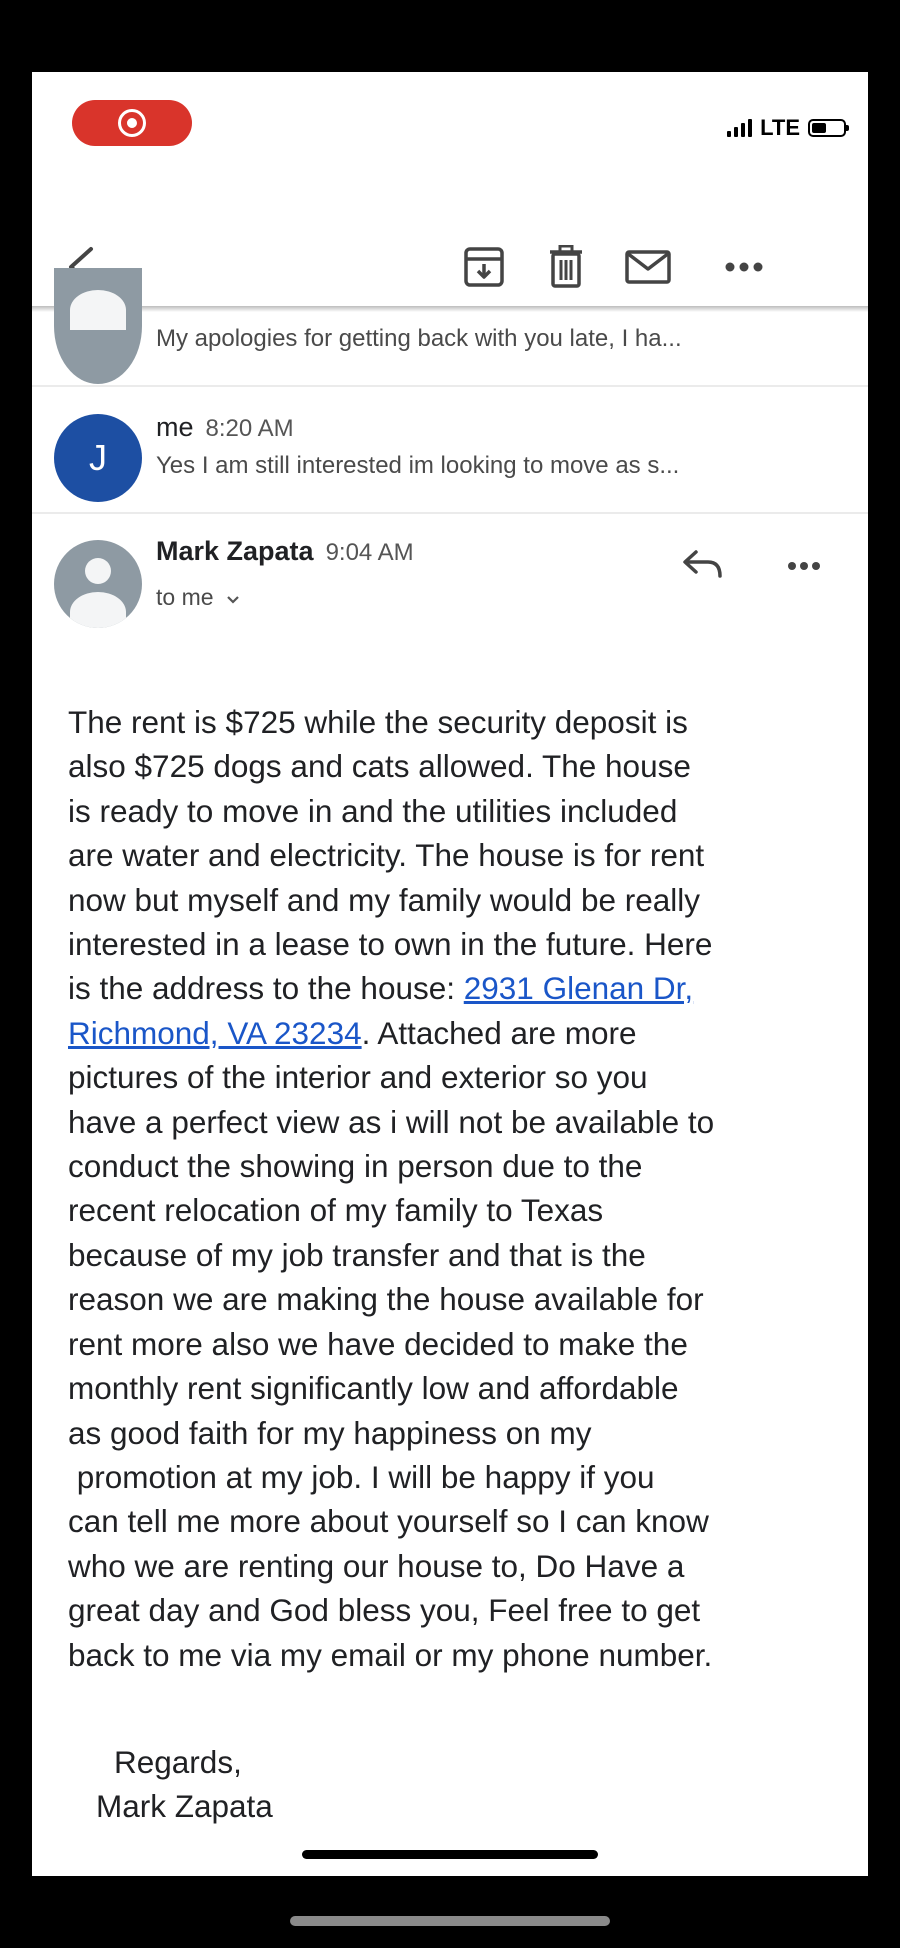 The image size is (900, 1948). Describe the element at coordinates (98, 310) in the screenshot. I see `avatar-silhouette` at that location.